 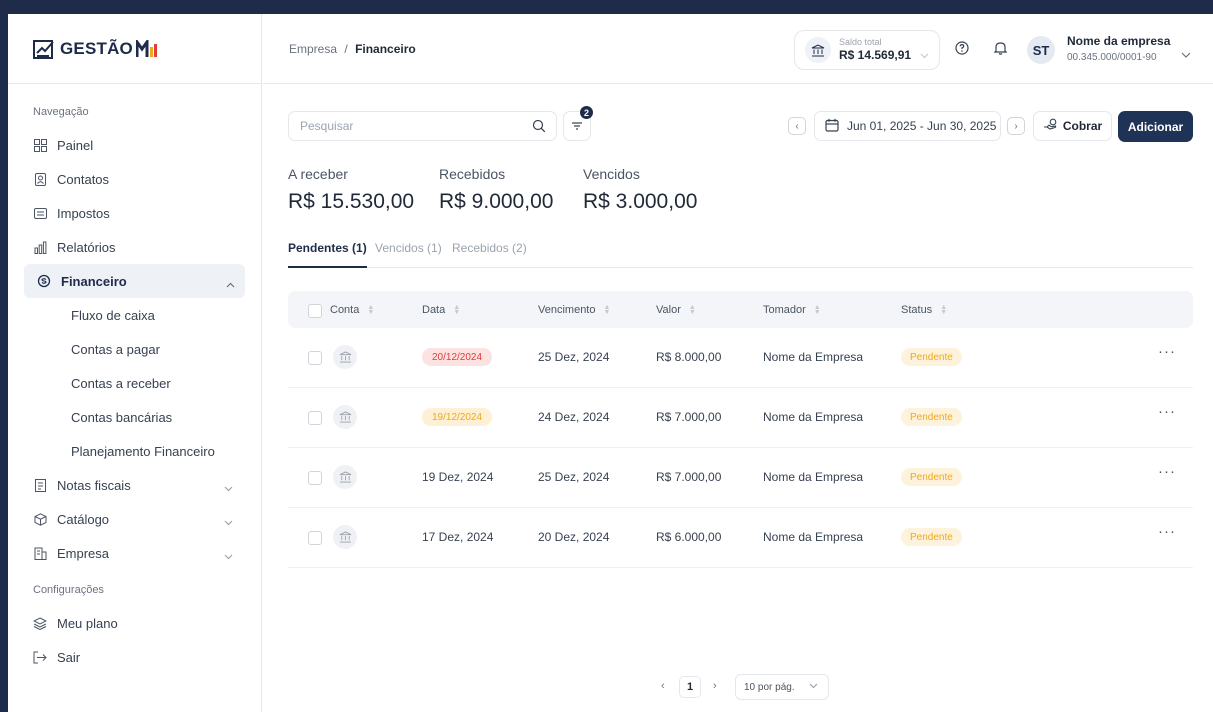 I want to click on summary-label: Recebidos, so click(x=472, y=174).